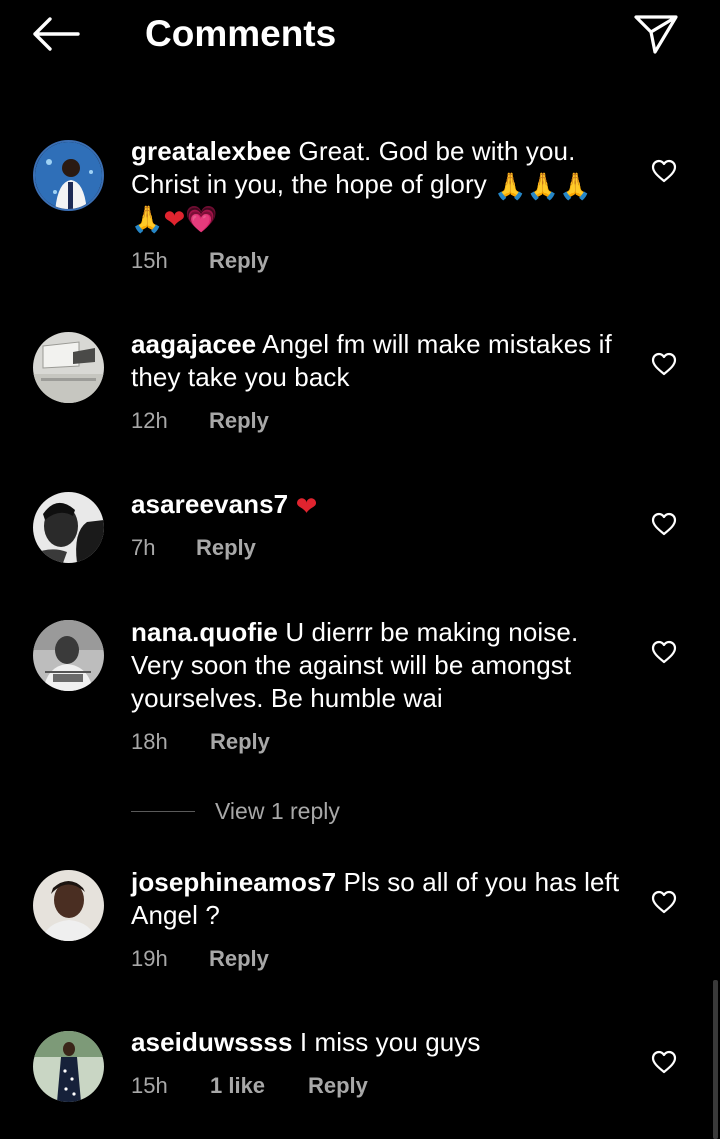  Describe the element at coordinates (149, 420) in the screenshot. I see `comment-time: 12h` at that location.